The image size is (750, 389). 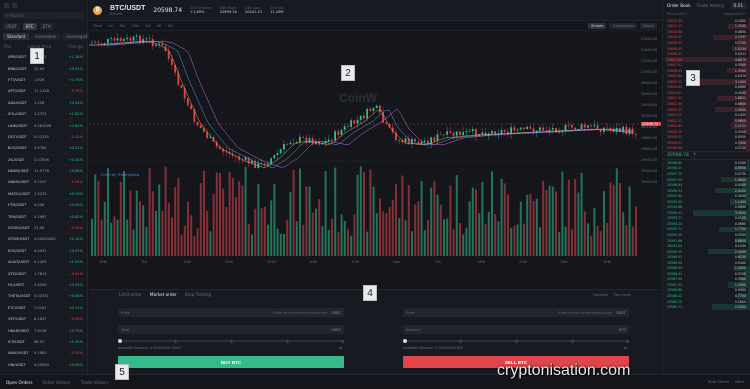 What do you see at coordinates (43, 206) in the screenshot?
I see `market-row: ☆ FTM/USDT 0.008 +0.05%` at bounding box center [43, 206].